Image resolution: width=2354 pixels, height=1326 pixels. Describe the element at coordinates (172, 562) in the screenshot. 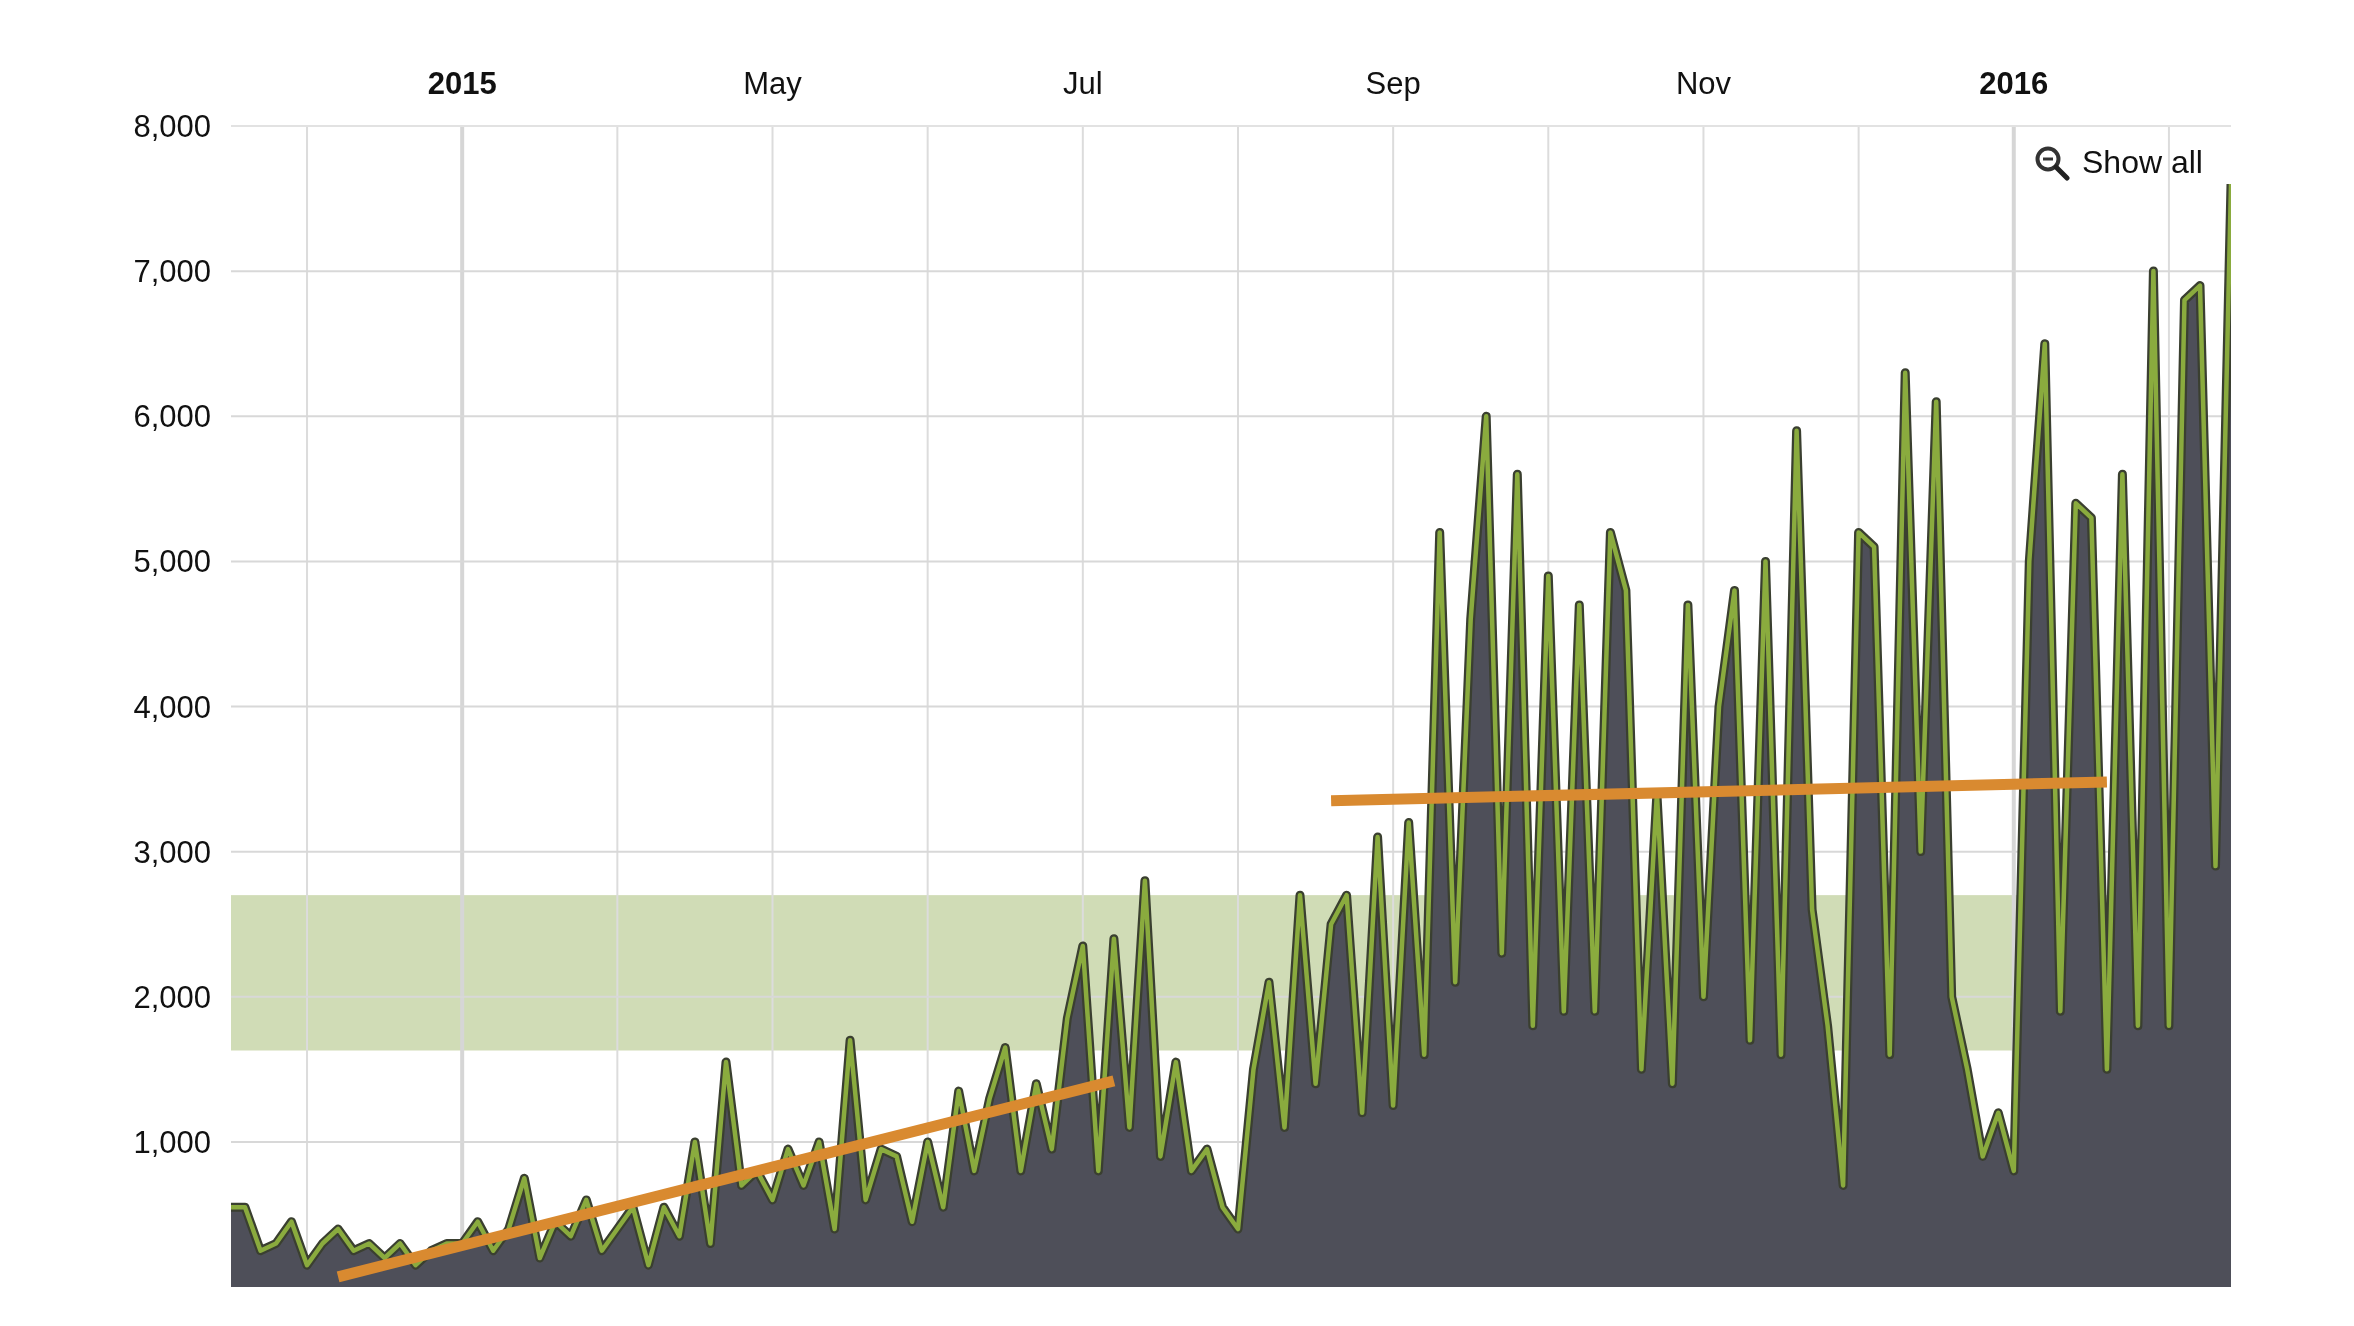

I see `y-axis-label: 5,000` at that location.